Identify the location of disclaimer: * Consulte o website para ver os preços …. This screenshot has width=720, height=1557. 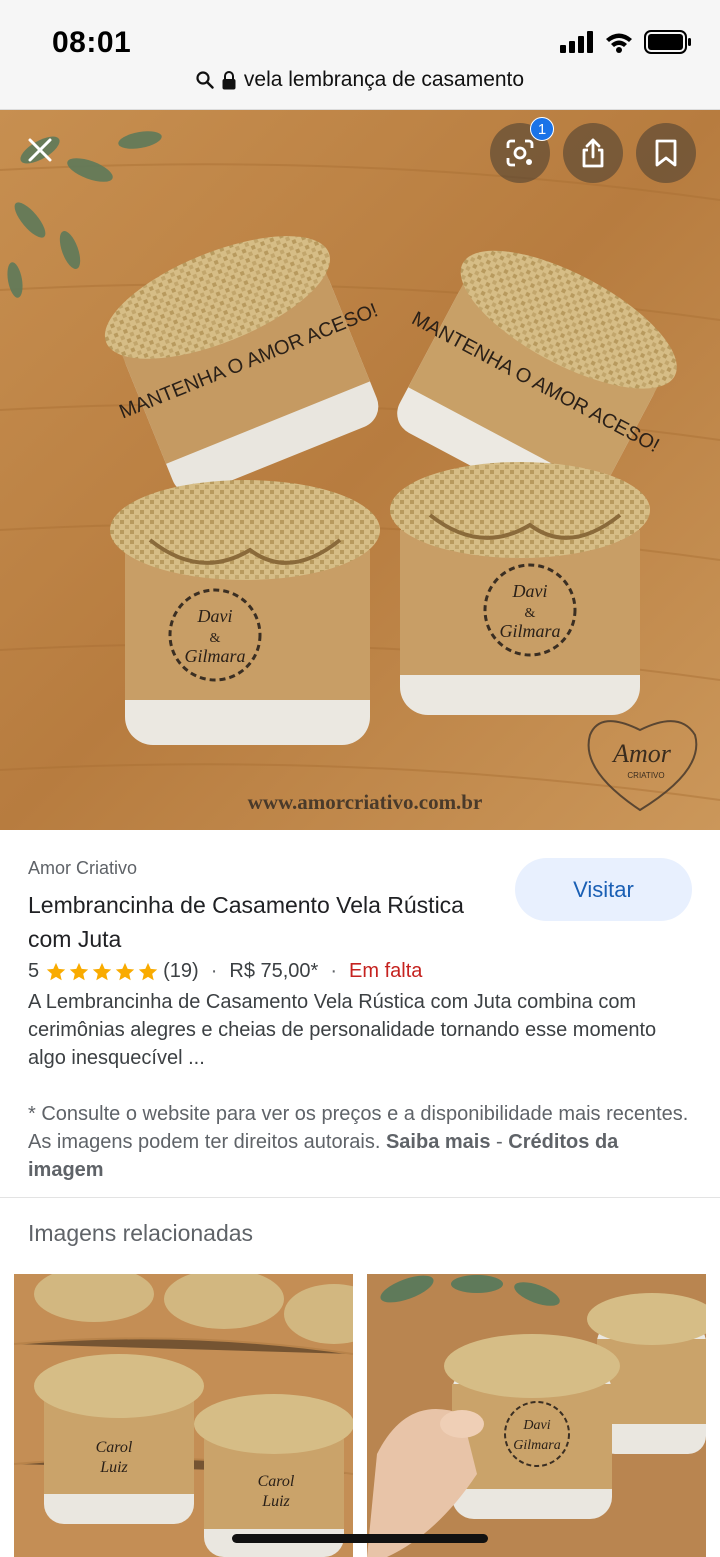
(363, 1142).